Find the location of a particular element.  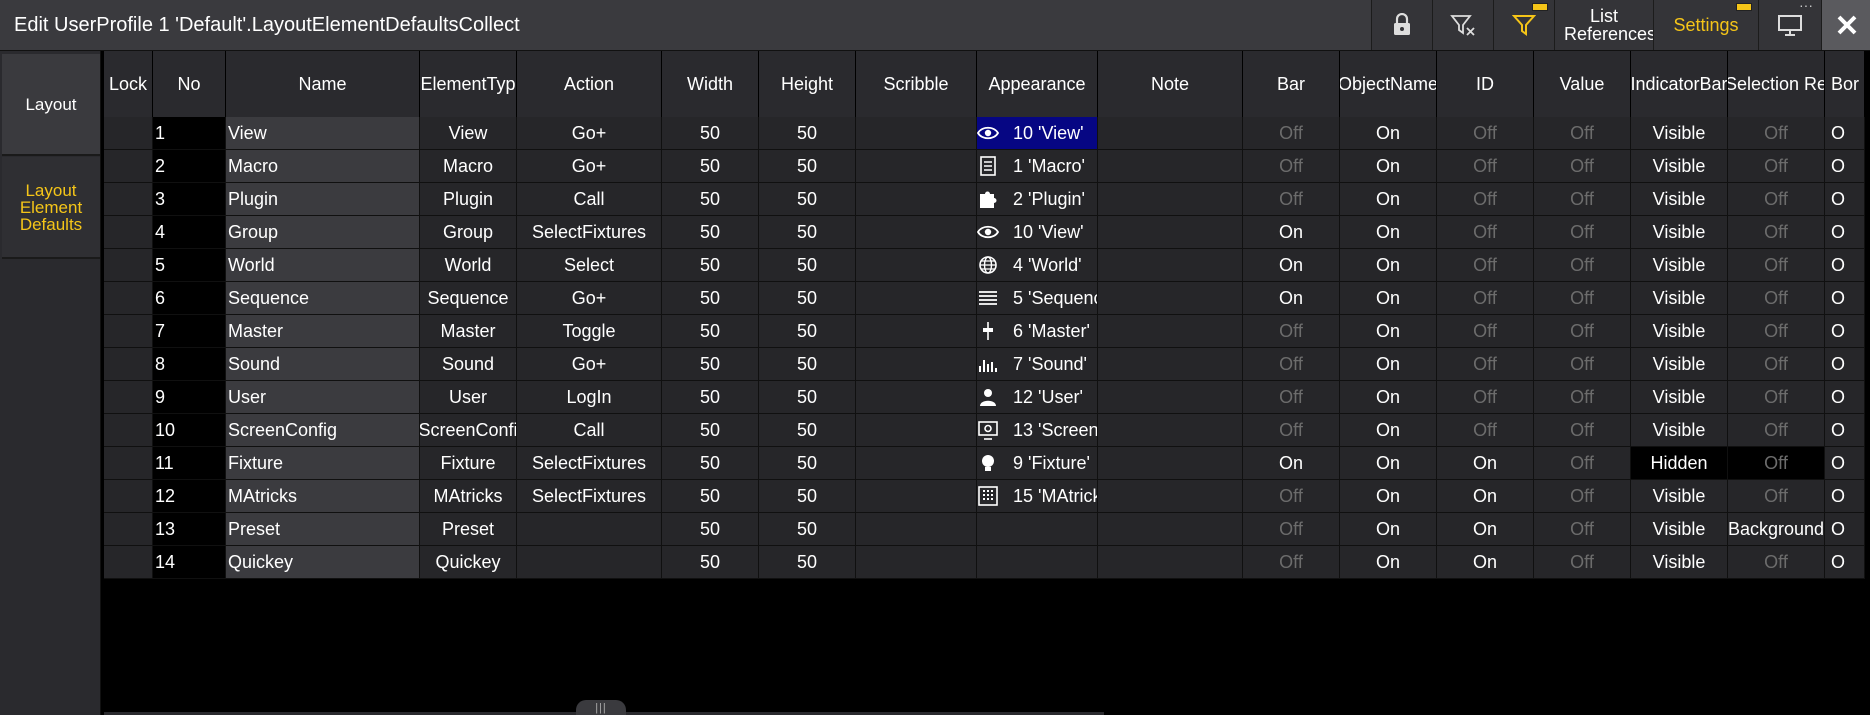

sidebar-item-layout-element-defaults: Layout Element Defaults is located at coordinates (51, 208).